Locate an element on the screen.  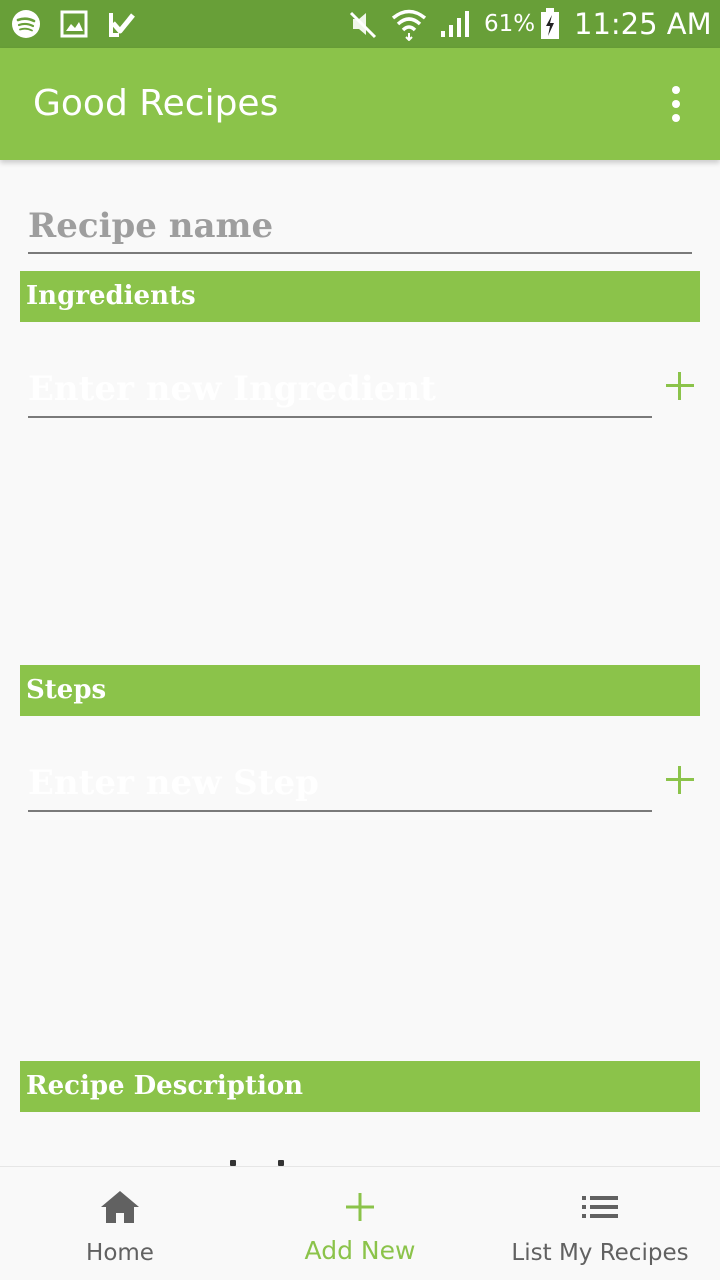
home-icon is located at coordinates (120, 1207).